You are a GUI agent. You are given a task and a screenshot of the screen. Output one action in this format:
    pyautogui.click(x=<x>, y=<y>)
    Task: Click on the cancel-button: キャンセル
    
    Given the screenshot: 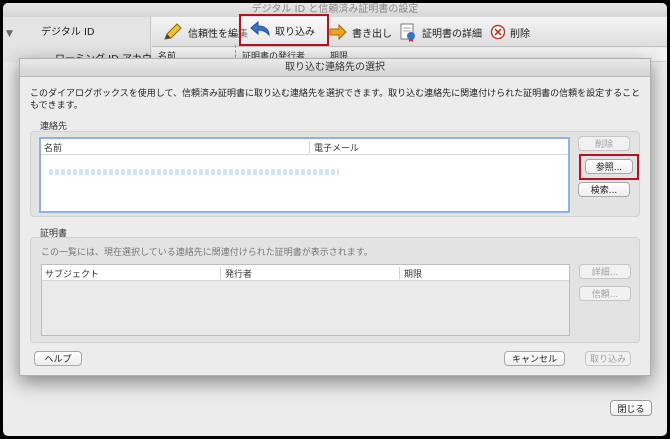 What is the action you would take?
    pyautogui.click(x=534, y=358)
    